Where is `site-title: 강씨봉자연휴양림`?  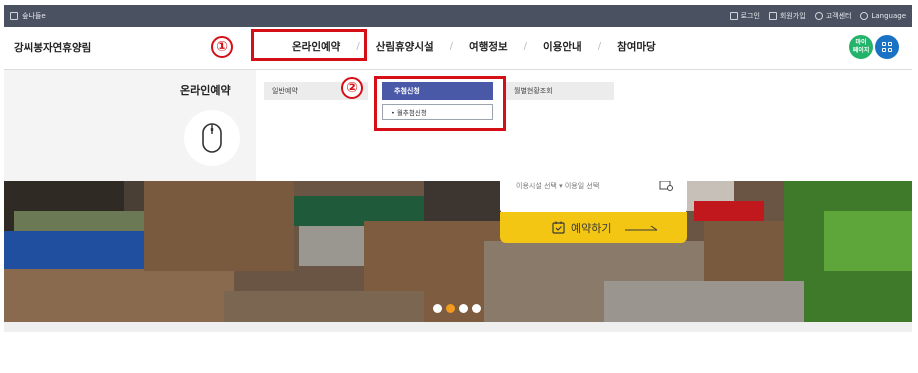
site-title: 강씨봉자연휴양림 is located at coordinates (52, 47).